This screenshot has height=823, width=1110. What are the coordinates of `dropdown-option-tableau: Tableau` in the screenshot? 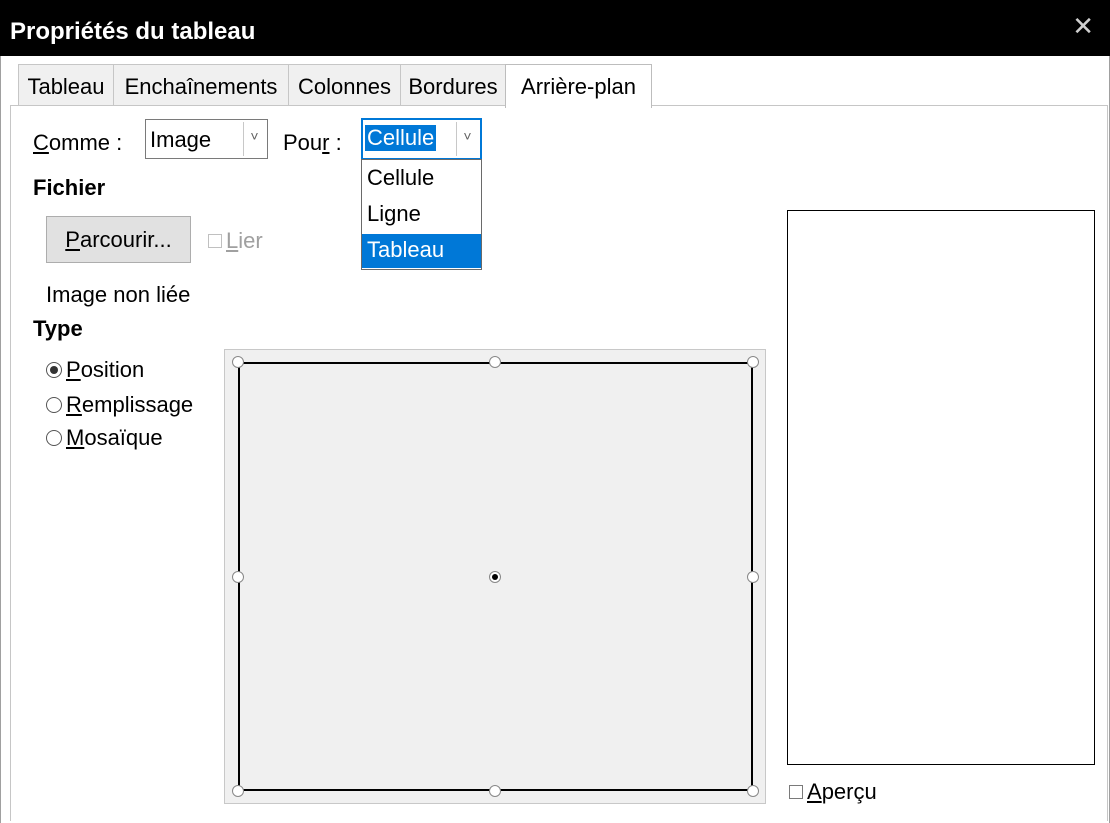 It's located at (421, 251).